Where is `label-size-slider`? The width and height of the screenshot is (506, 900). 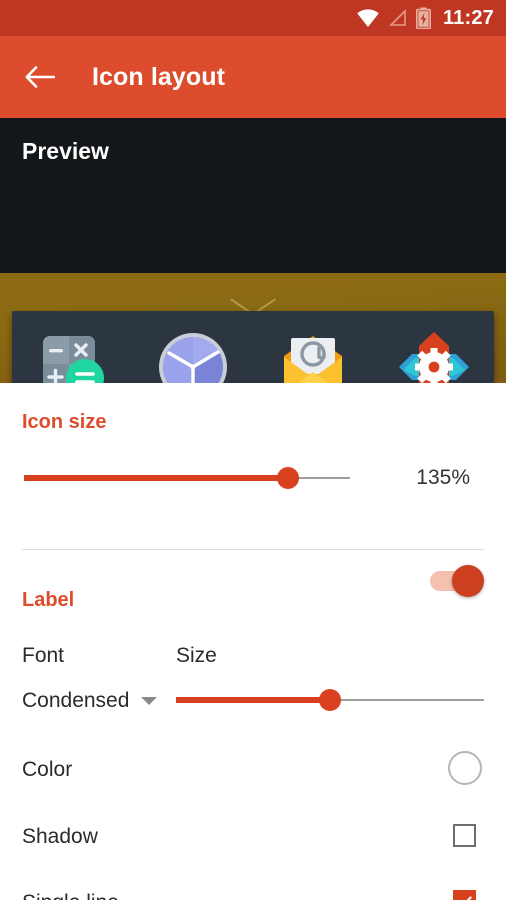
label-size-slider is located at coordinates (330, 700).